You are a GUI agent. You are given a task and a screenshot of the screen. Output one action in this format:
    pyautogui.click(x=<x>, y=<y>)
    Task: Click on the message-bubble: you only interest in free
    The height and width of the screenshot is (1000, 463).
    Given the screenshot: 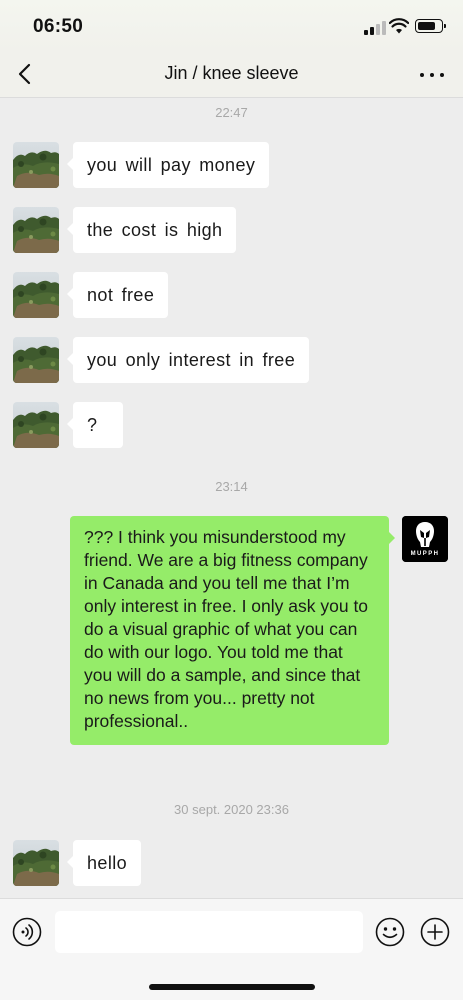 What is the action you would take?
    pyautogui.click(x=188, y=360)
    